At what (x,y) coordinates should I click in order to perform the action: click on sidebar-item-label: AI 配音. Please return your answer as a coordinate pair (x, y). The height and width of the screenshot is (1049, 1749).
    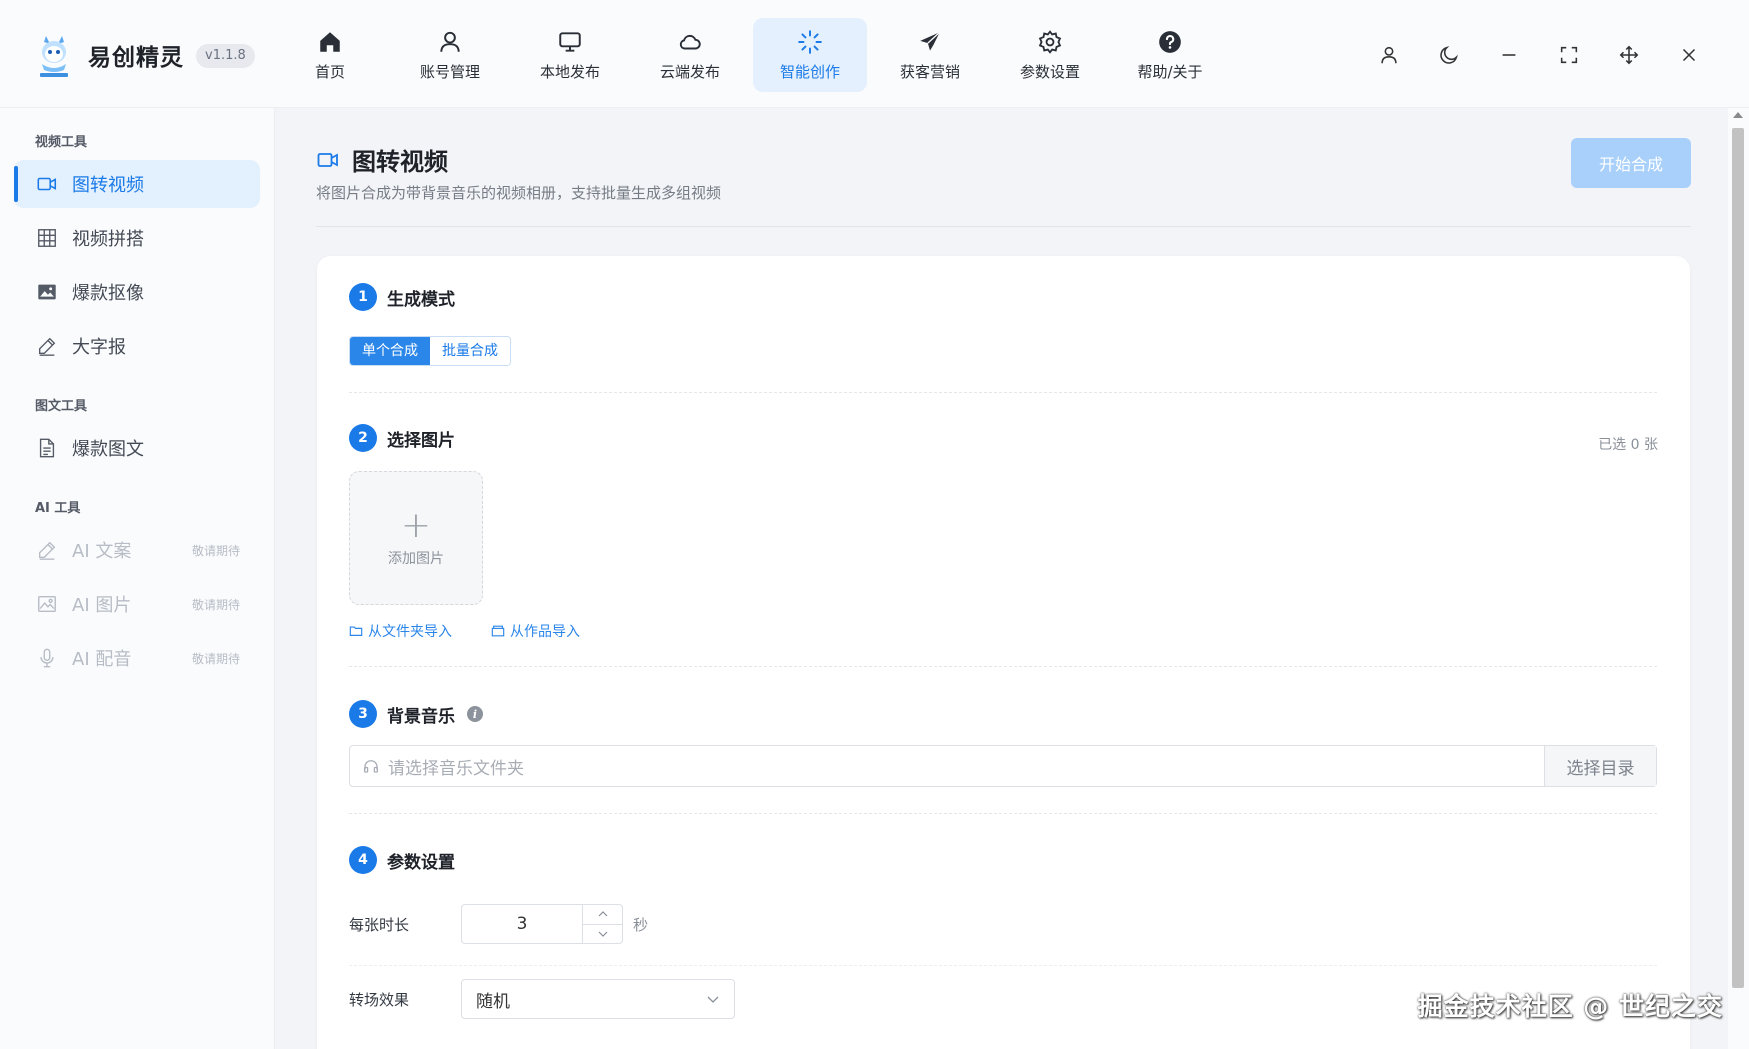
    Looking at the image, I should click on (102, 659).